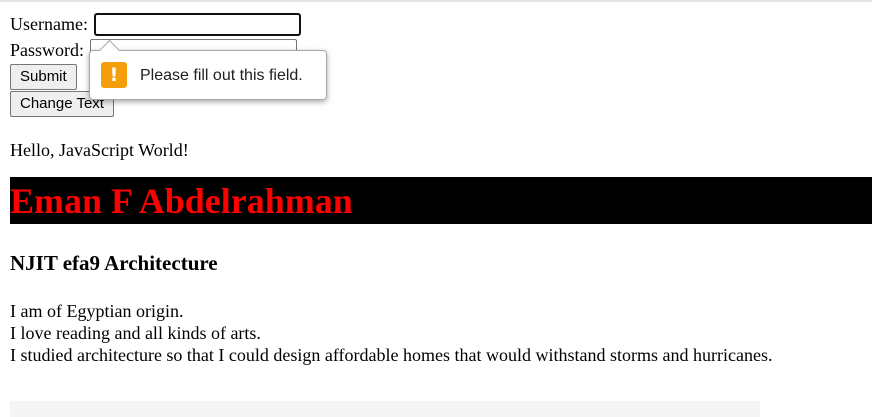  Describe the element at coordinates (441, 200) in the screenshot. I see `name-banner: Eman F Abdelrahman` at that location.